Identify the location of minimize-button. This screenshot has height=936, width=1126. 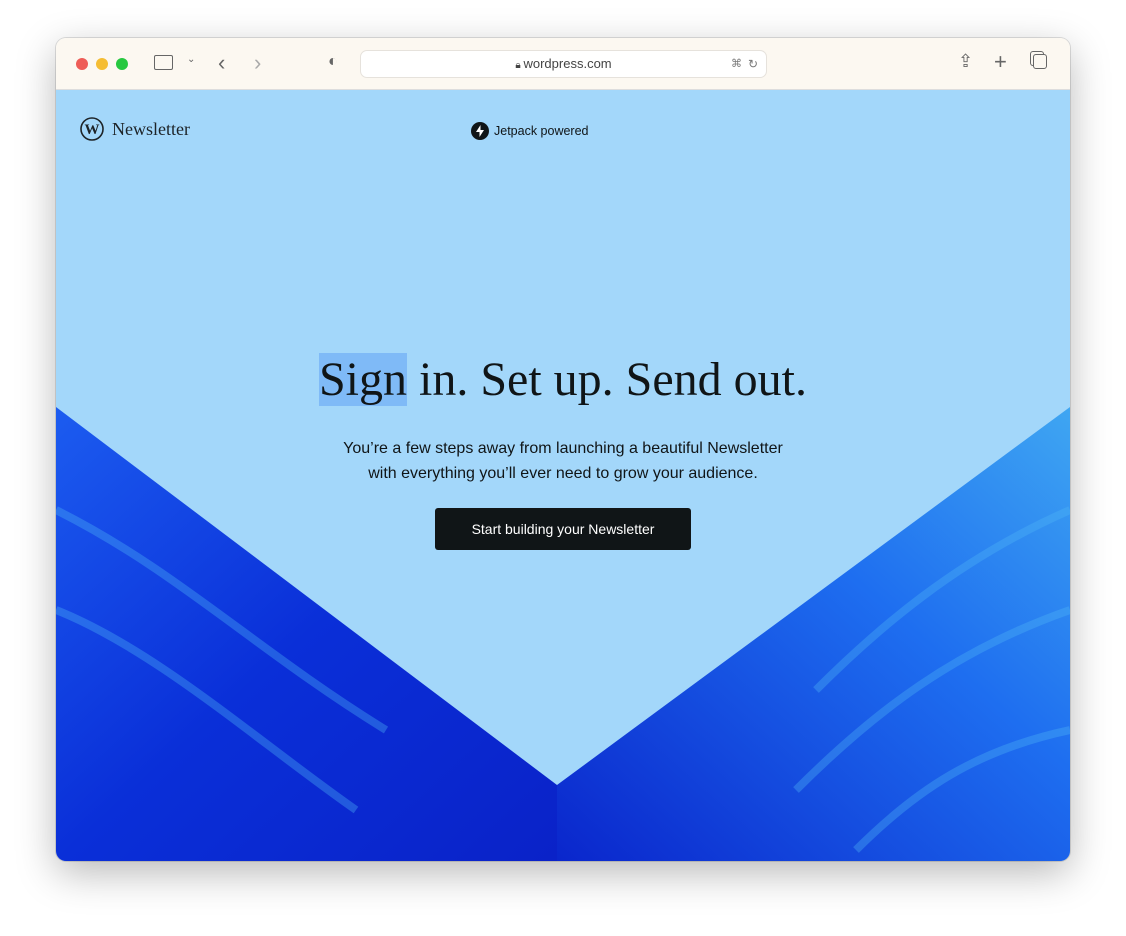
(102, 64).